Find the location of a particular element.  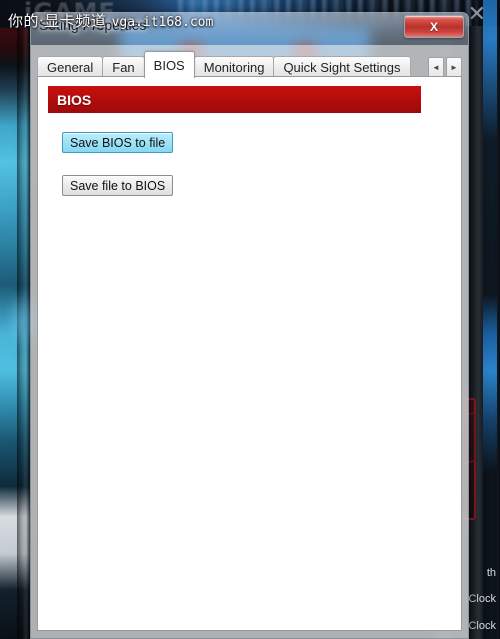

save-file-to-bios-label: Save file to BIOS is located at coordinates (118, 185).